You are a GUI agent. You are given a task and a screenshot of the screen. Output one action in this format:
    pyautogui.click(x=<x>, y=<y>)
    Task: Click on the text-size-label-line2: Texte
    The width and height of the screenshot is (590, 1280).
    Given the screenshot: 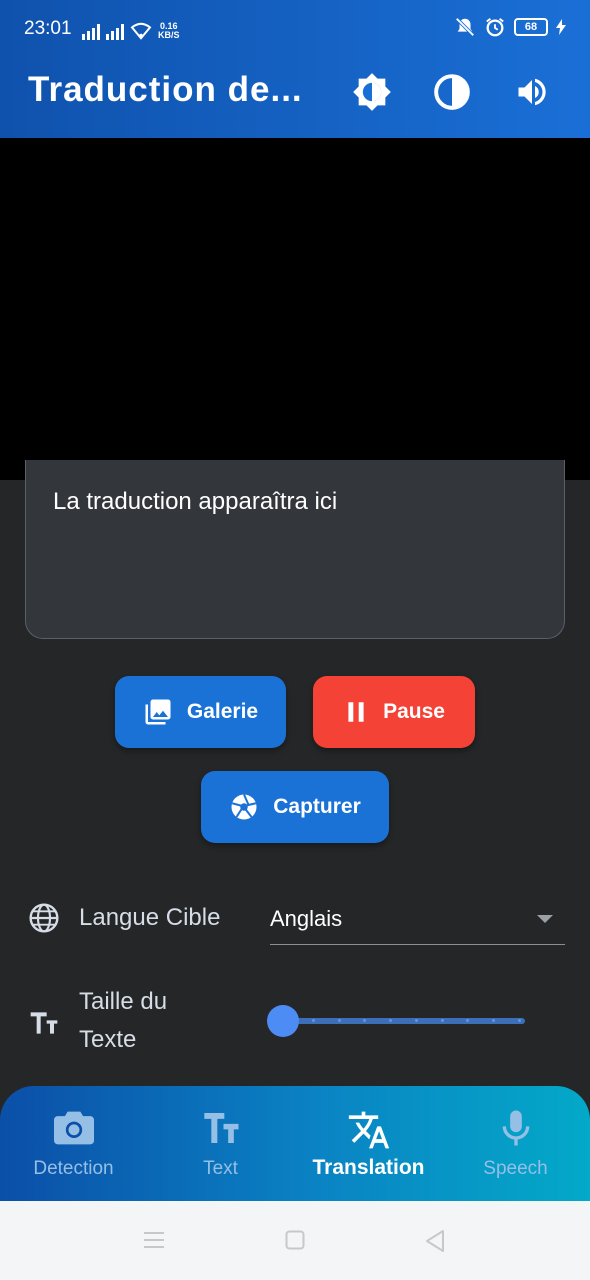 What is the action you would take?
    pyautogui.click(x=108, y=1039)
    